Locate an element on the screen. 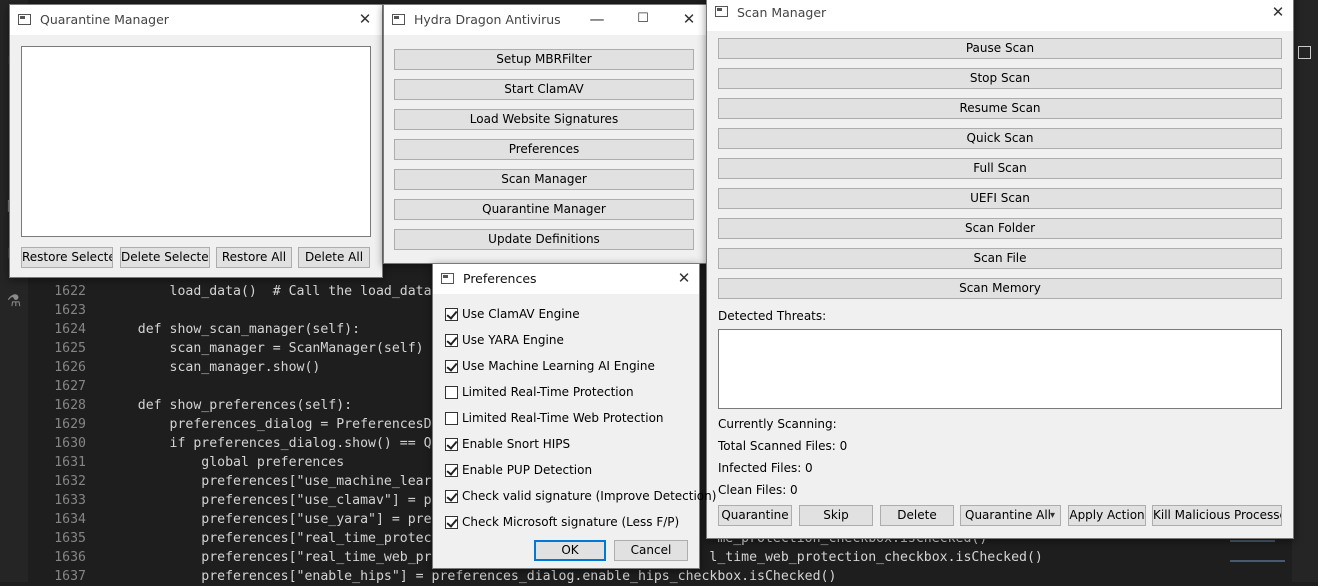  skip-button: Skip is located at coordinates (836, 515).